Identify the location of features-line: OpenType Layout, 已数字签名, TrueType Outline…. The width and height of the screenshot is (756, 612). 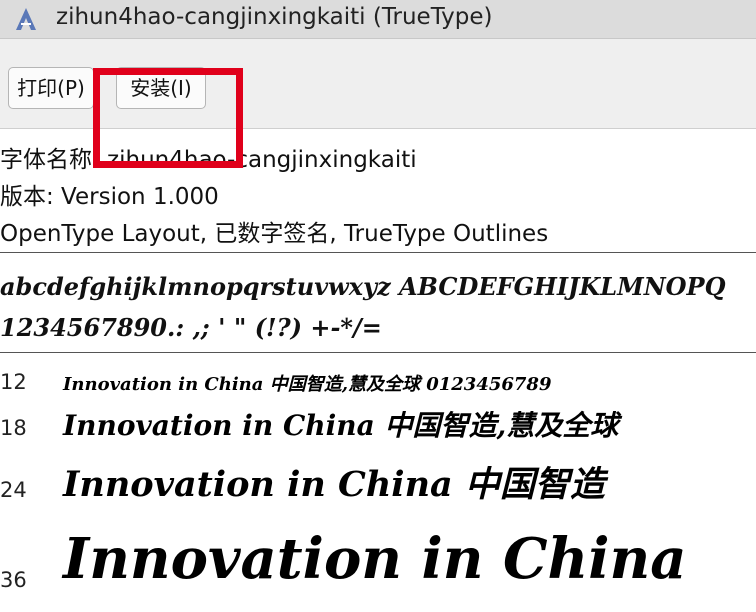
(274, 234).